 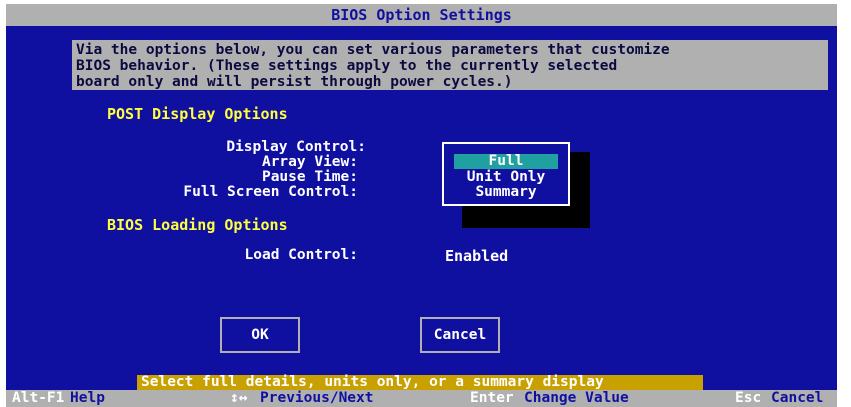 What do you see at coordinates (87, 398) in the screenshot?
I see `help-desc: Help` at bounding box center [87, 398].